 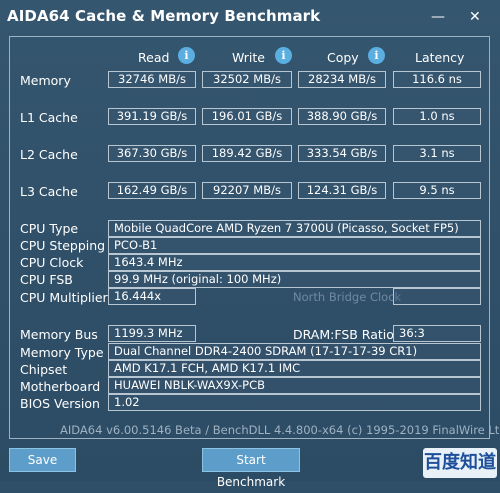 What do you see at coordinates (49, 117) in the screenshot?
I see `row-label-l1: L1 Cache` at bounding box center [49, 117].